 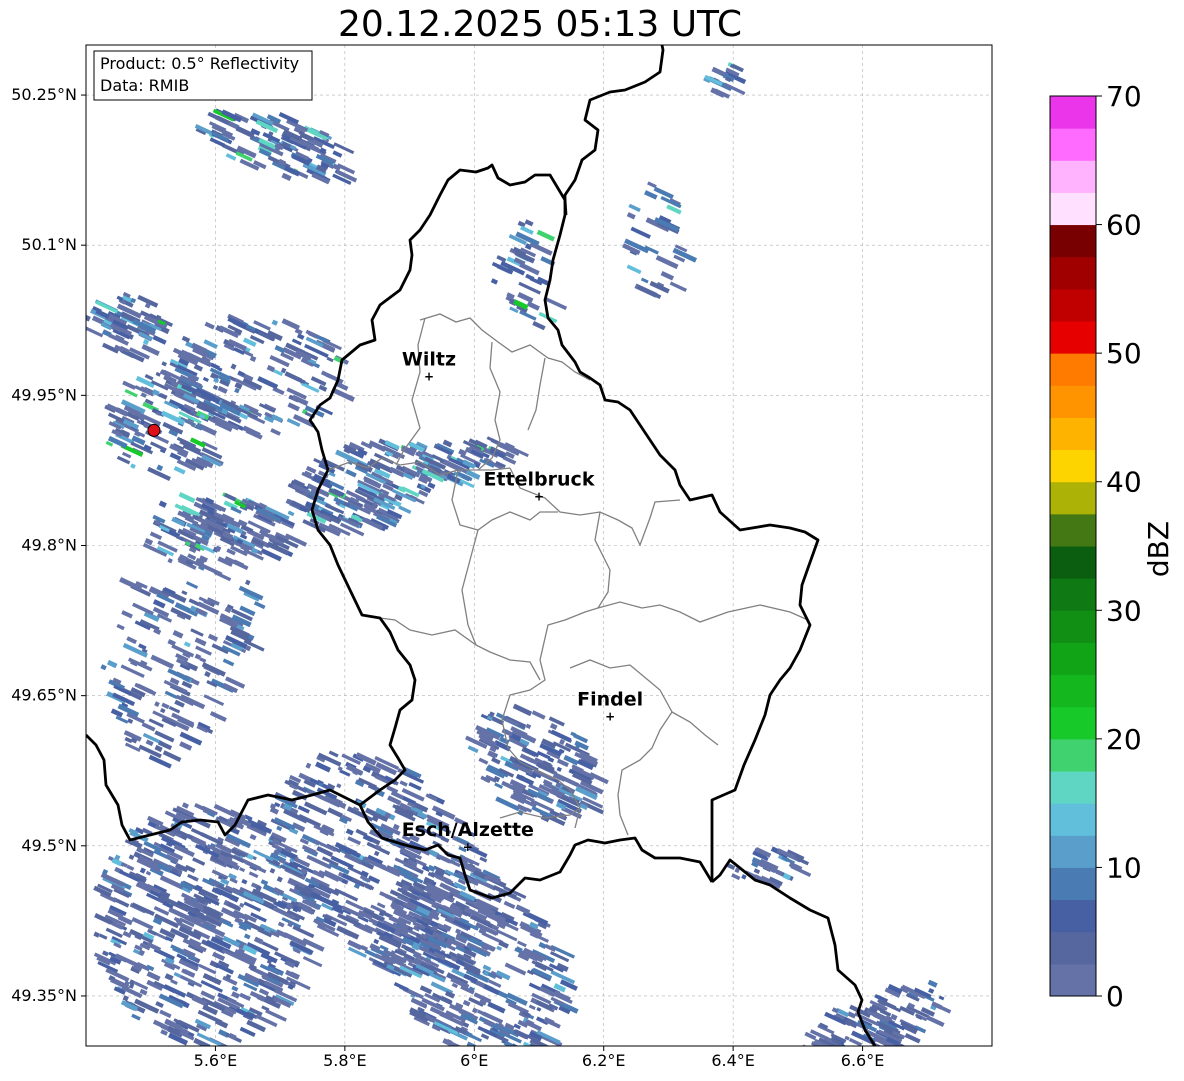 I want to click on colorbar-tick-label: 60, so click(x=1124, y=225).